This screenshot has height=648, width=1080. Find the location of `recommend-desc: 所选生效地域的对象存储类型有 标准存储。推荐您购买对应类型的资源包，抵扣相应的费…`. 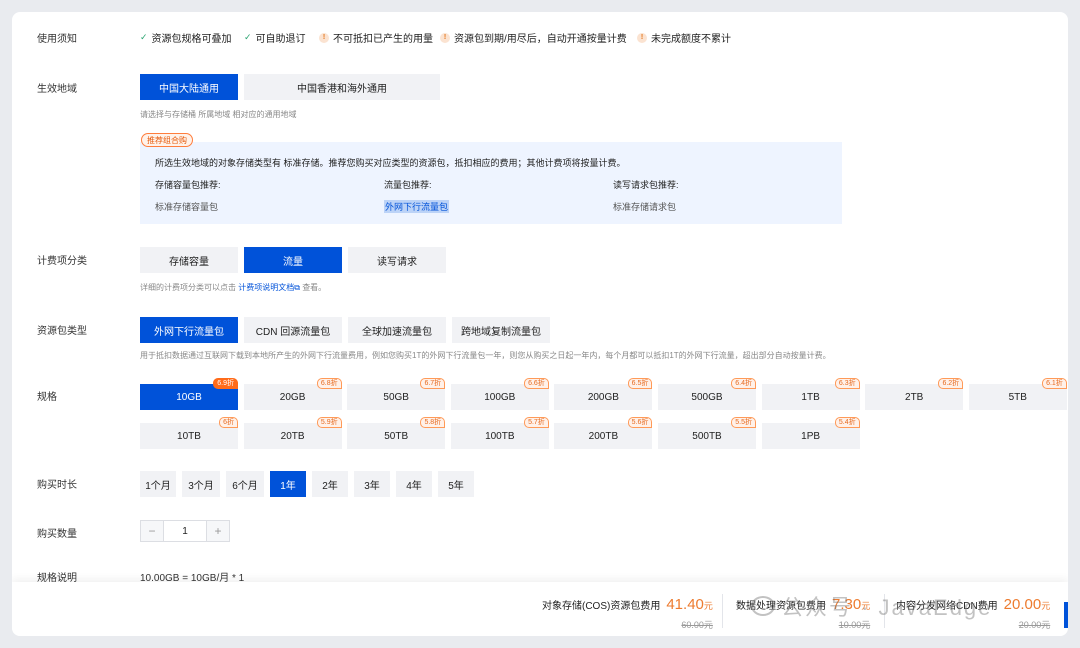

recommend-desc: 所选生效地域的对象存储类型有 标准存储。推荐您购买对应类型的资源包，抵扣相应的费… is located at coordinates (390, 163).